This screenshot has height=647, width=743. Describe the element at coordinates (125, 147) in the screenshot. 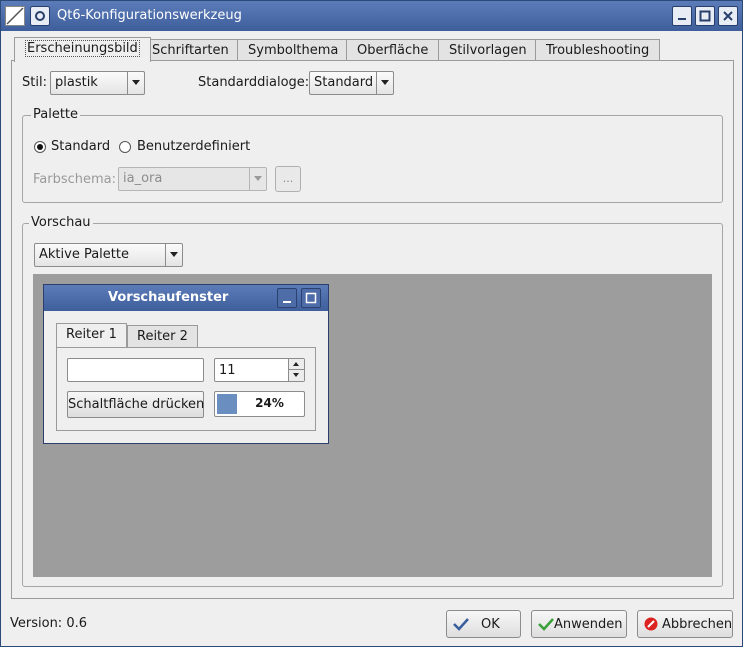

I see `radio-custom` at that location.